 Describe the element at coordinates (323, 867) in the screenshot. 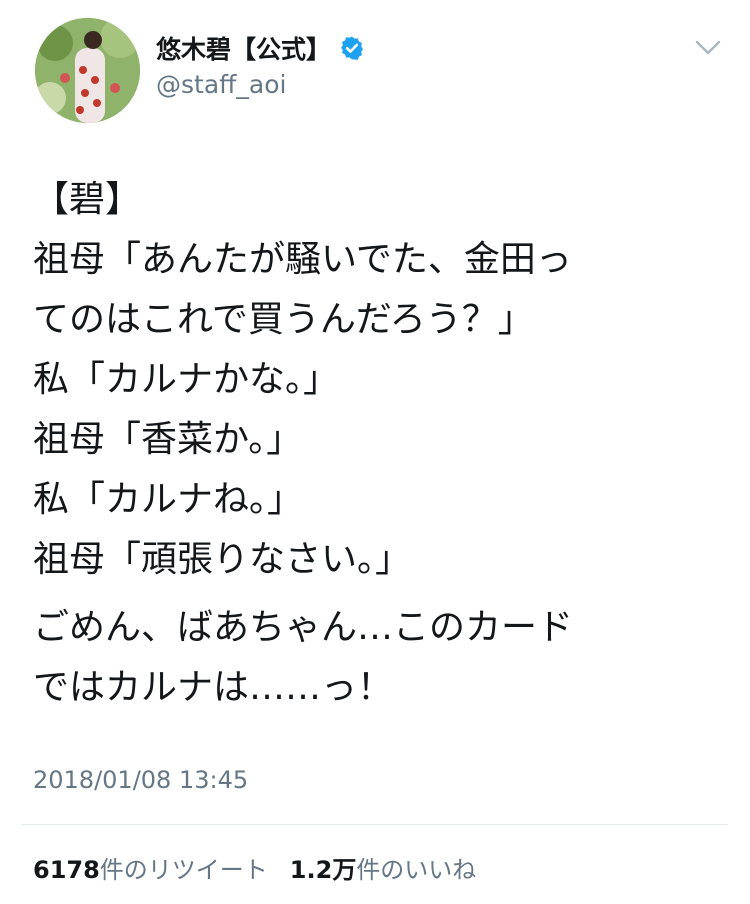

I see `like-count: 1.2万` at that location.